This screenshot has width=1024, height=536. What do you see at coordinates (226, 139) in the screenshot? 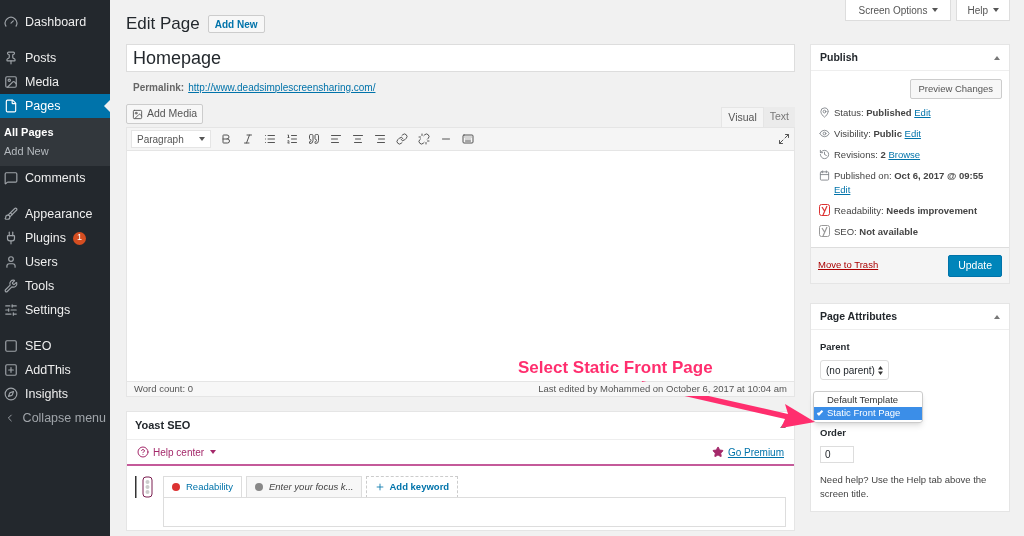
I see `bold-icon` at bounding box center [226, 139].